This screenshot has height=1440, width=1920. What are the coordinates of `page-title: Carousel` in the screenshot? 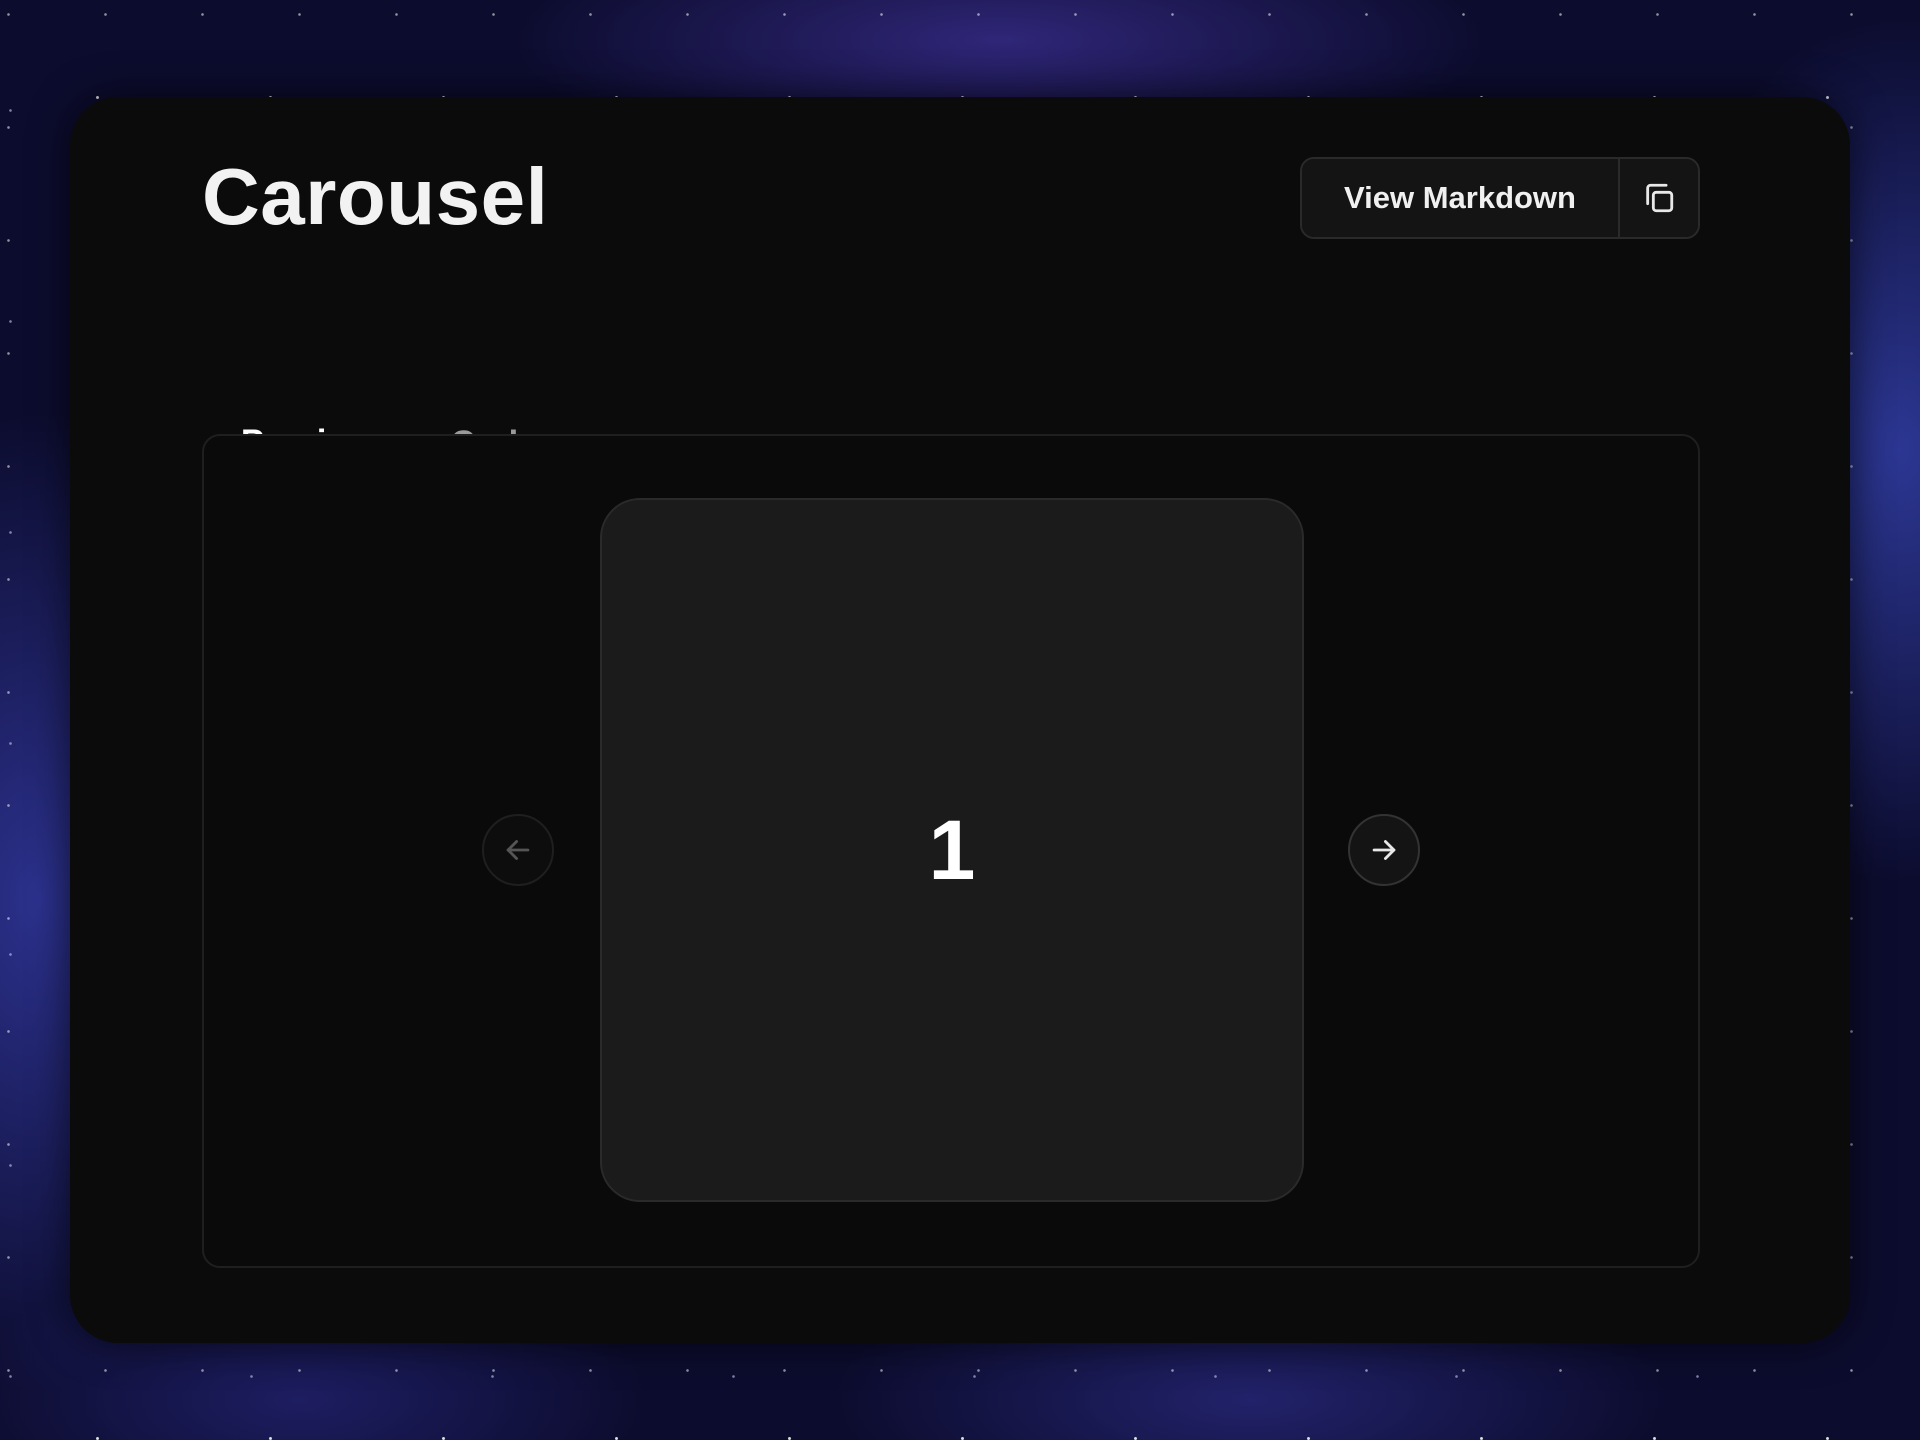 It's located at (375, 196).